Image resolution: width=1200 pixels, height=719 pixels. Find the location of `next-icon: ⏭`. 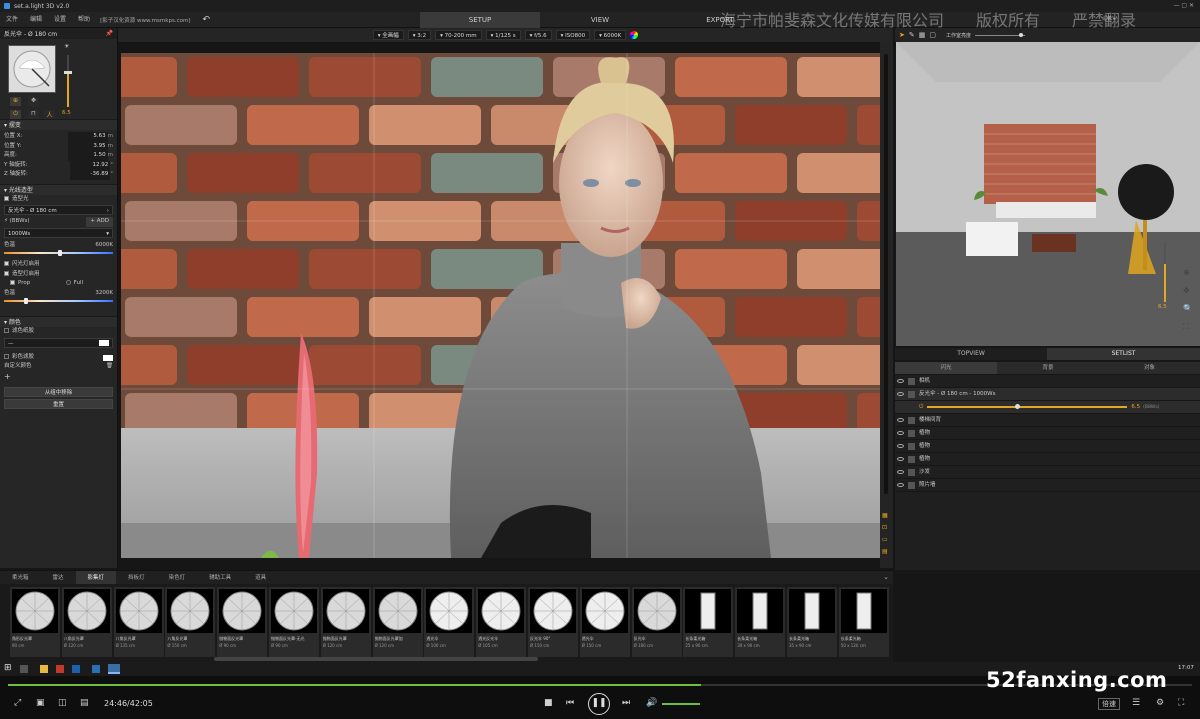

next-icon: ⏭ is located at coordinates (626, 703).